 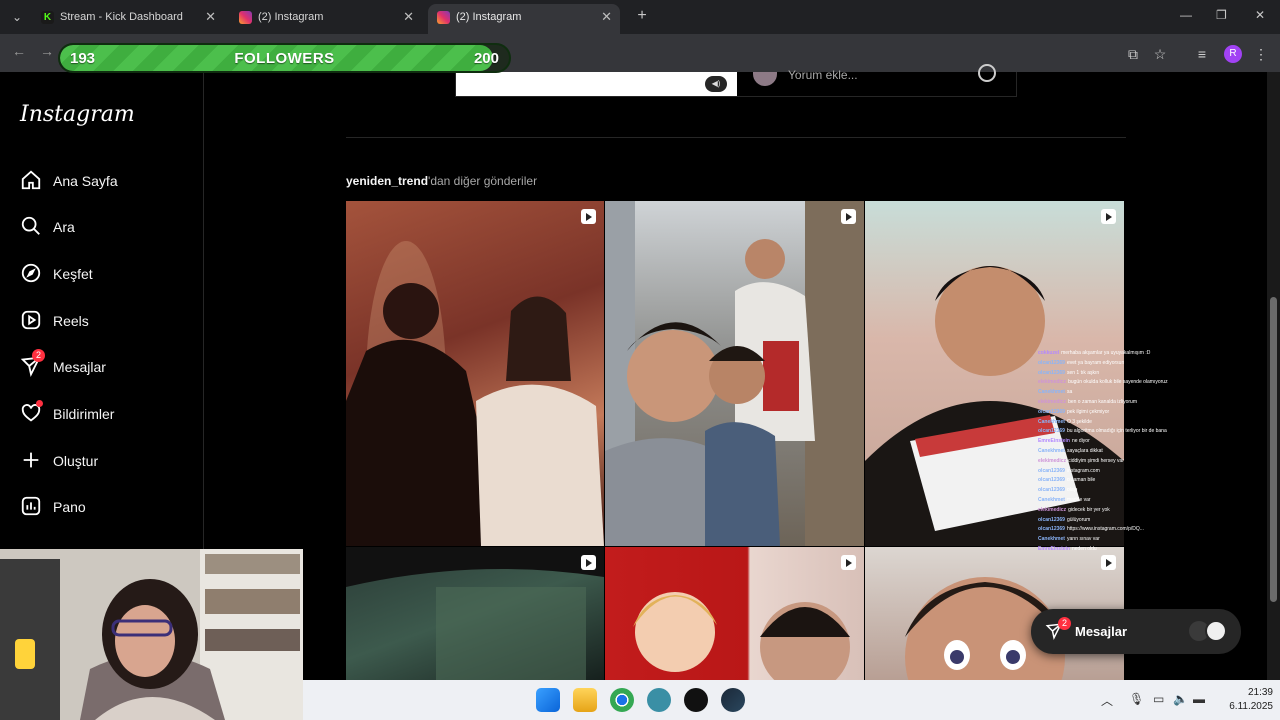 What do you see at coordinates (1221, 15) in the screenshot?
I see `restore-icon: ❐` at bounding box center [1221, 15].